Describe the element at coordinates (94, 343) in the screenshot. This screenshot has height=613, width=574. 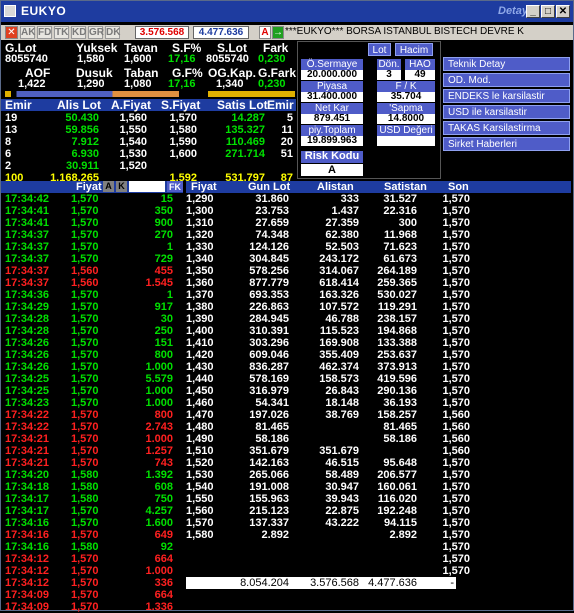
I see `trade-row: 17:34:26 1,570 151` at that location.